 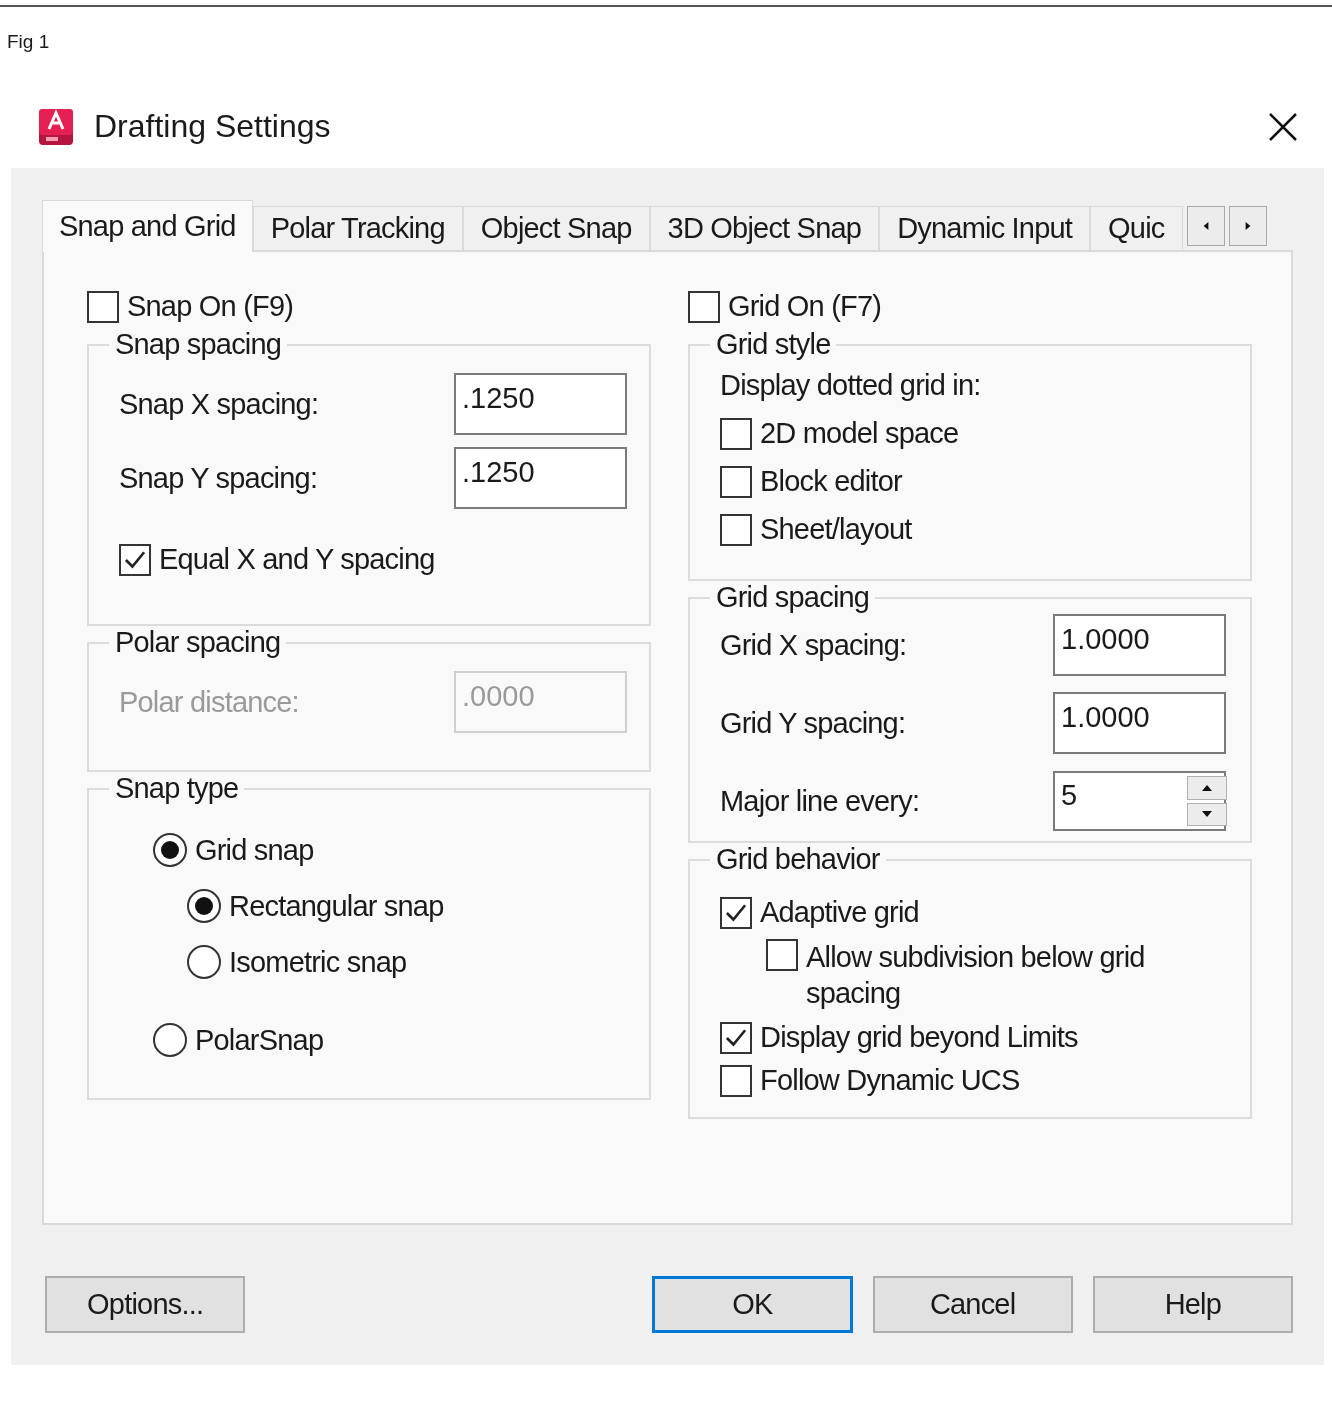 I want to click on checkbox-label: Equal X and Y spacing, so click(x=297, y=559).